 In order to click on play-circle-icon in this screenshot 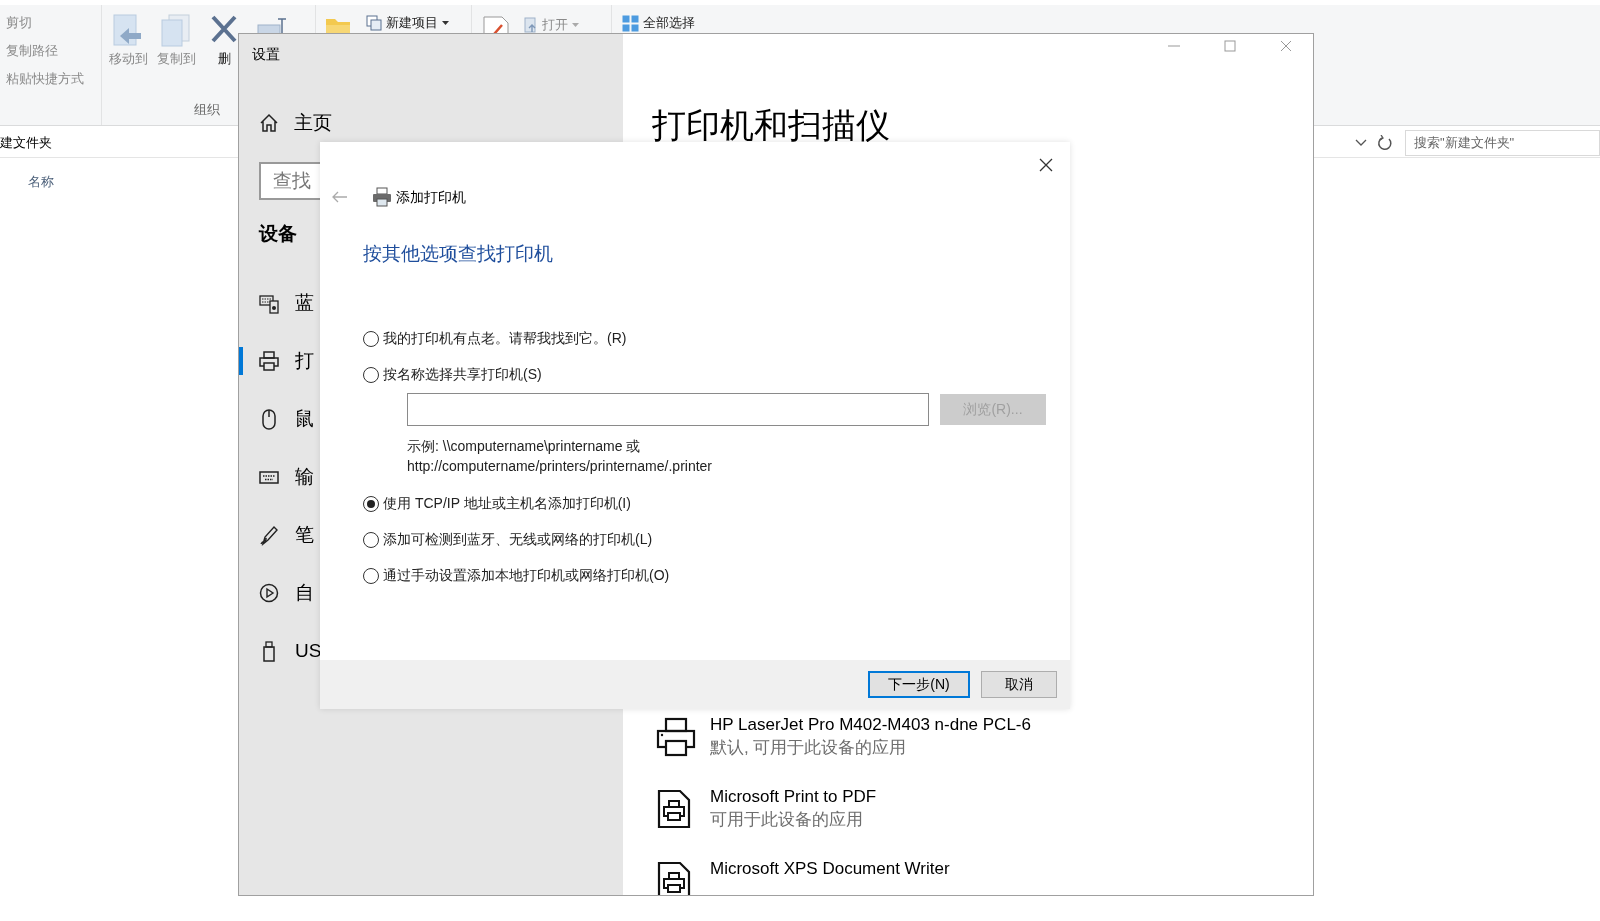, I will do `click(269, 593)`.